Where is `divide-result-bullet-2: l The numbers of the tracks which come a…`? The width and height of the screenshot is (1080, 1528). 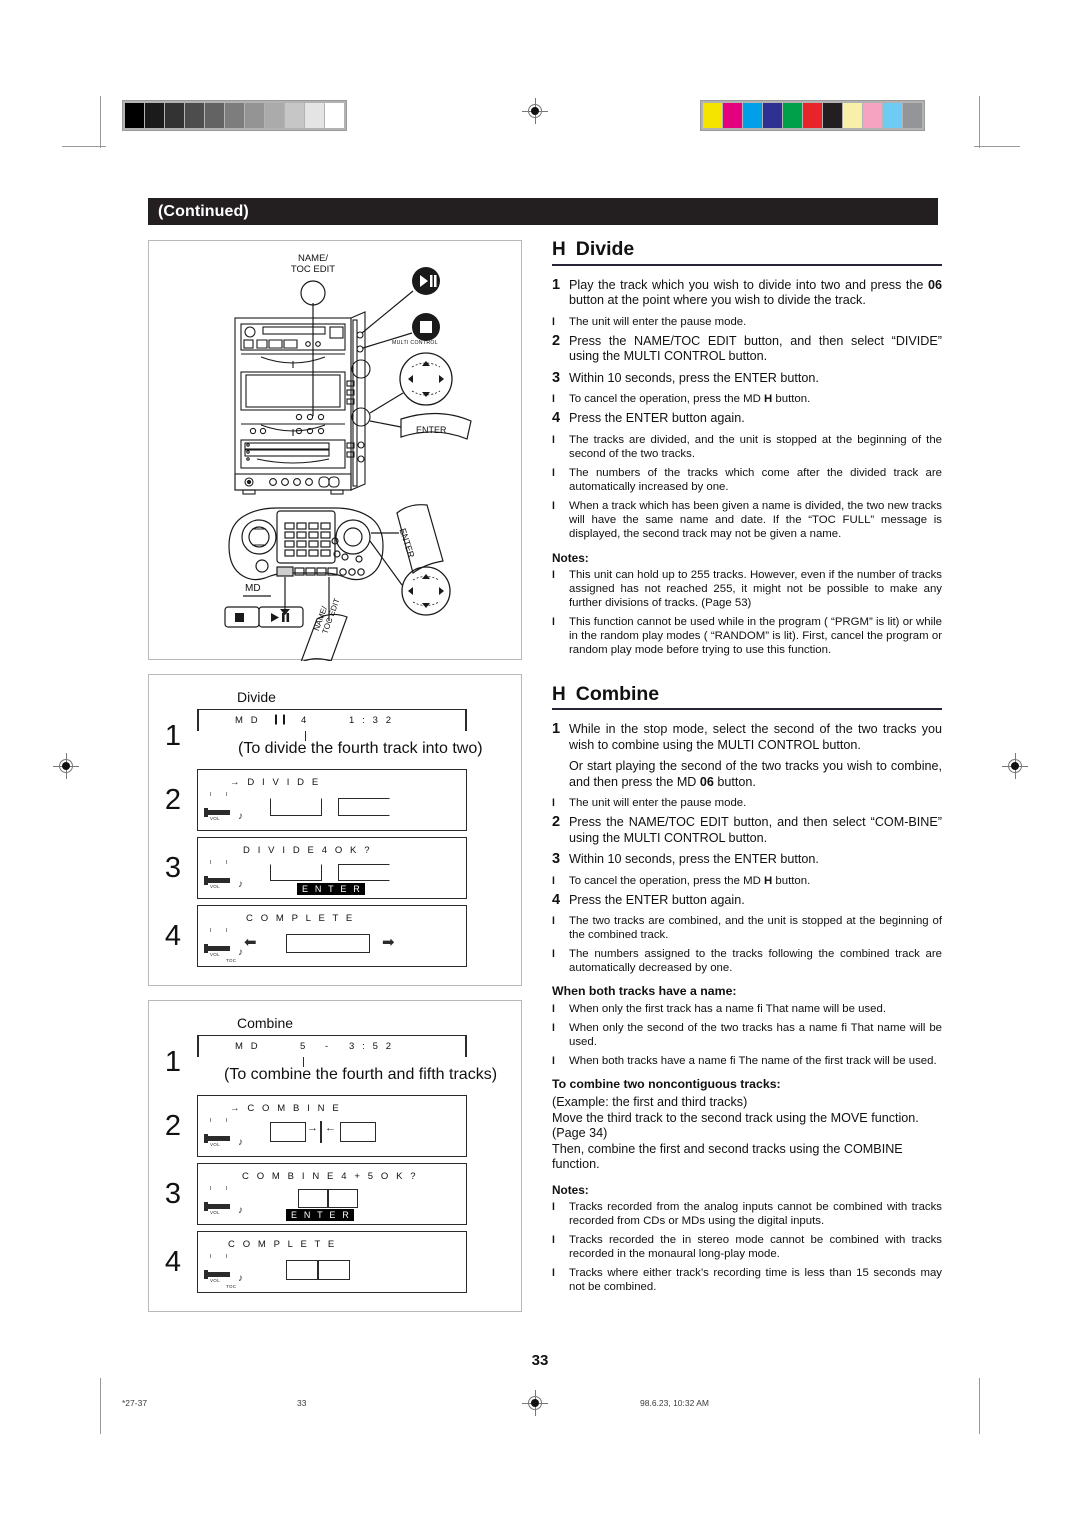 divide-result-bullet-2: l The numbers of the tracks which come a… is located at coordinates (747, 480).